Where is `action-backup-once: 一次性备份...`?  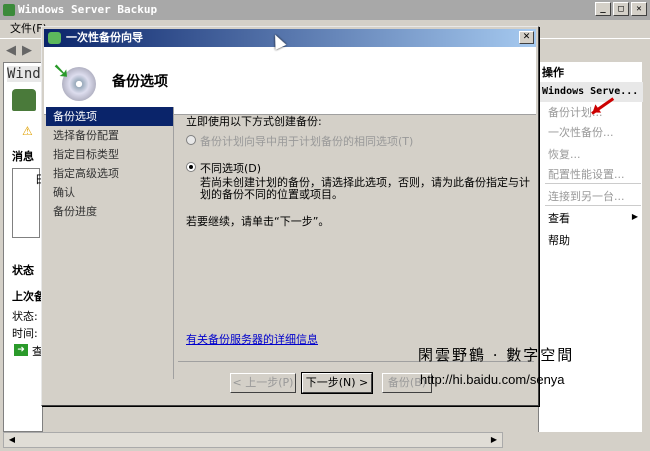
action-backup-once: 一次性备份... is located at coordinates (581, 132).